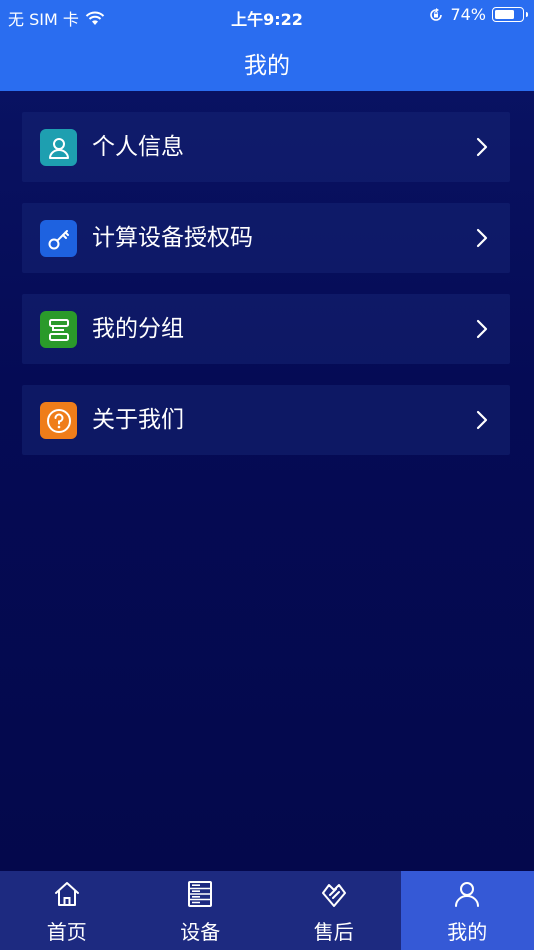 This screenshot has width=534, height=950. What do you see at coordinates (58, 329) in the screenshot?
I see `group-icon` at bounding box center [58, 329].